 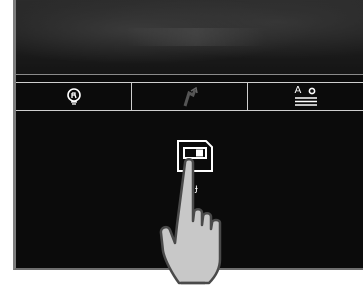 I want to click on lightbulb-icon, so click(x=74, y=96).